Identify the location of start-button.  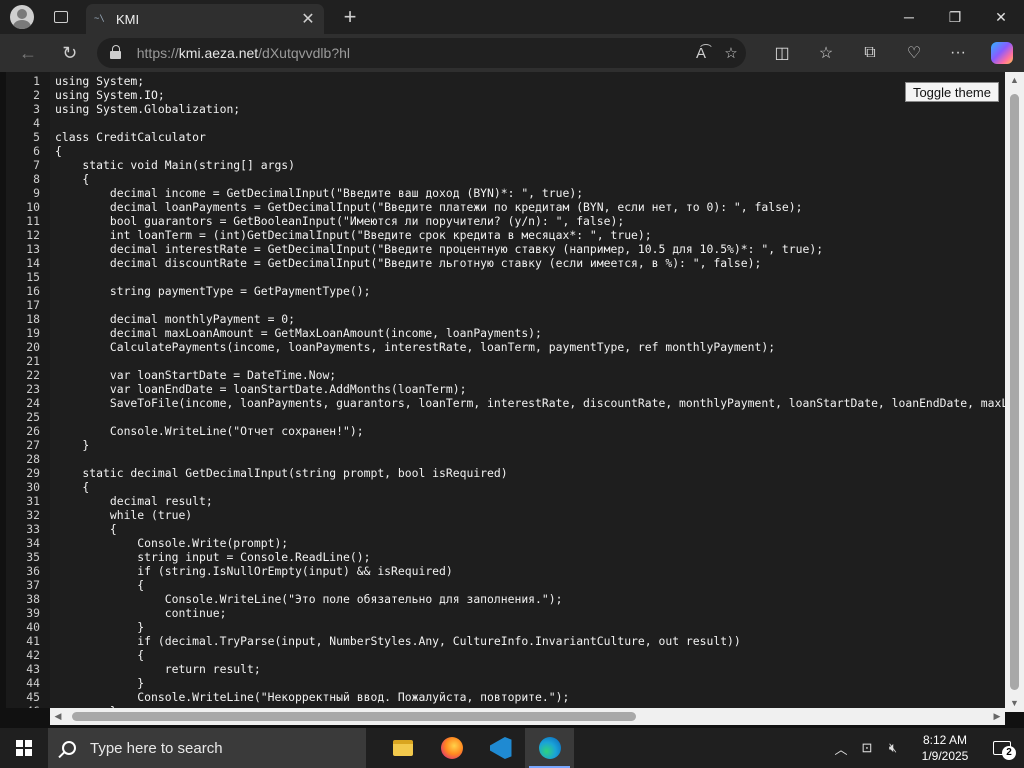
(24, 748).